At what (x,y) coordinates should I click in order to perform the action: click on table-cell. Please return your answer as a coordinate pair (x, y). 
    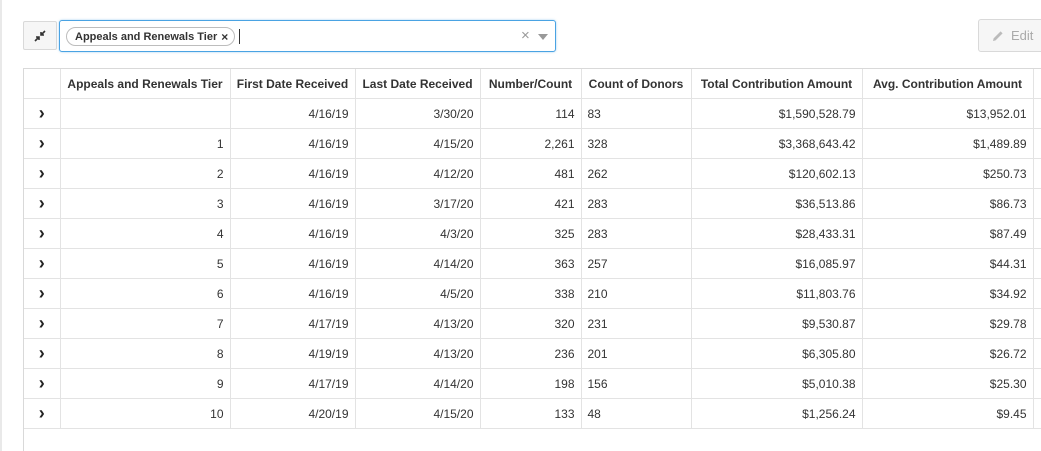
    Looking at the image, I should click on (145, 113).